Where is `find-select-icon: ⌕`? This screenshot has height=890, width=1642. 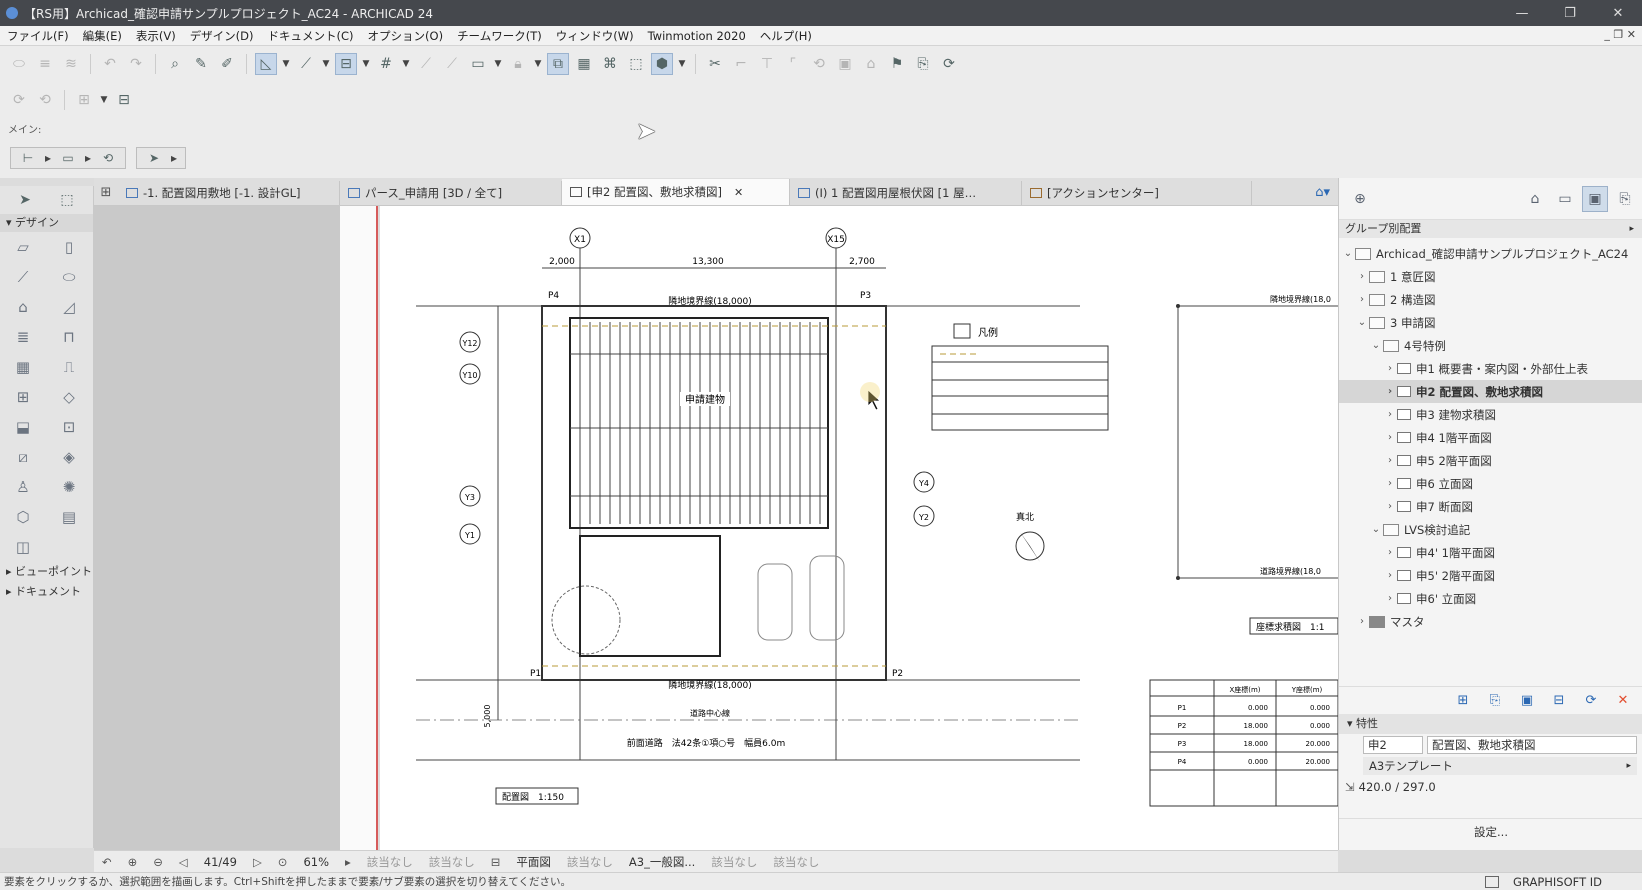
find-select-icon: ⌕ is located at coordinates (175, 64).